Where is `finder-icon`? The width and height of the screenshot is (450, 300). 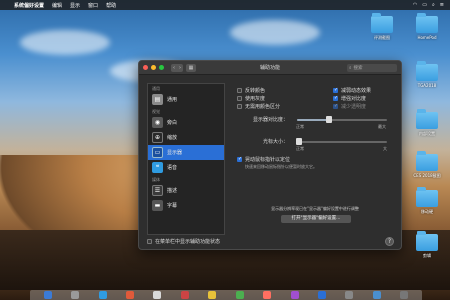 finder-icon is located at coordinates (47, 295).